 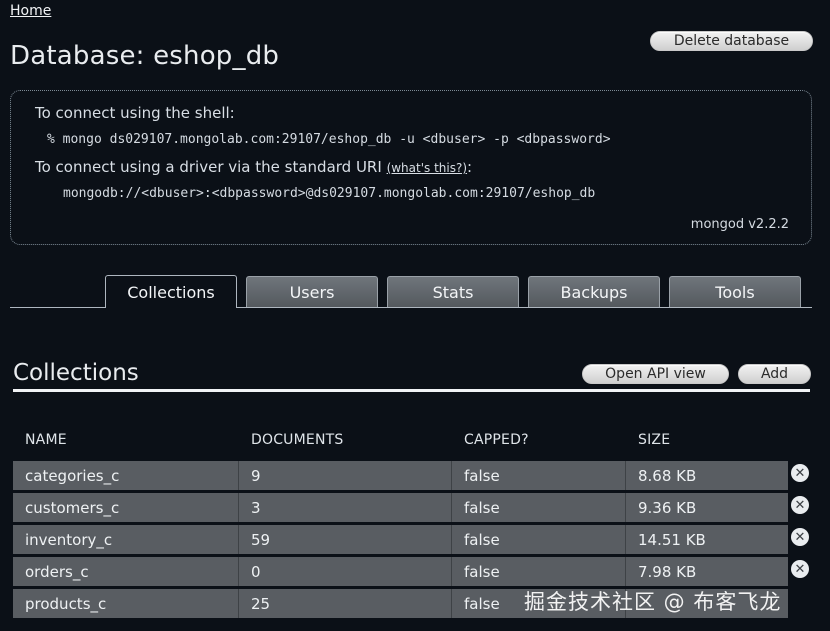 What do you see at coordinates (411, 390) in the screenshot?
I see `section-divider` at bounding box center [411, 390].